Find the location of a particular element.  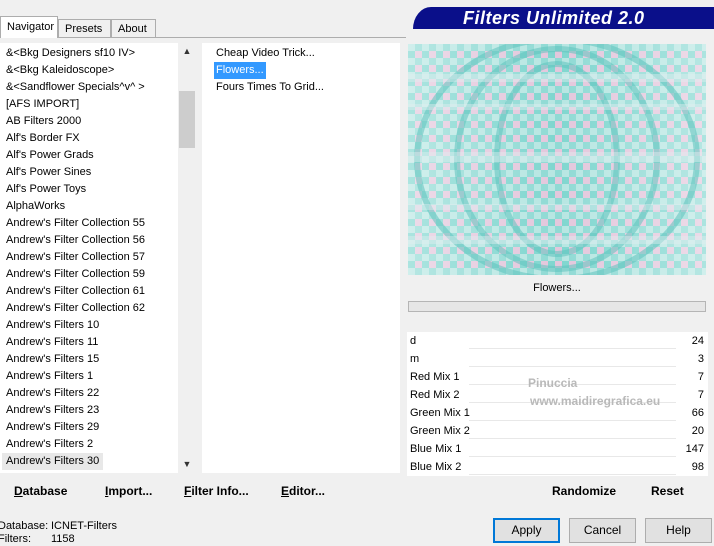

param-row: m3 is located at coordinates (557, 359).